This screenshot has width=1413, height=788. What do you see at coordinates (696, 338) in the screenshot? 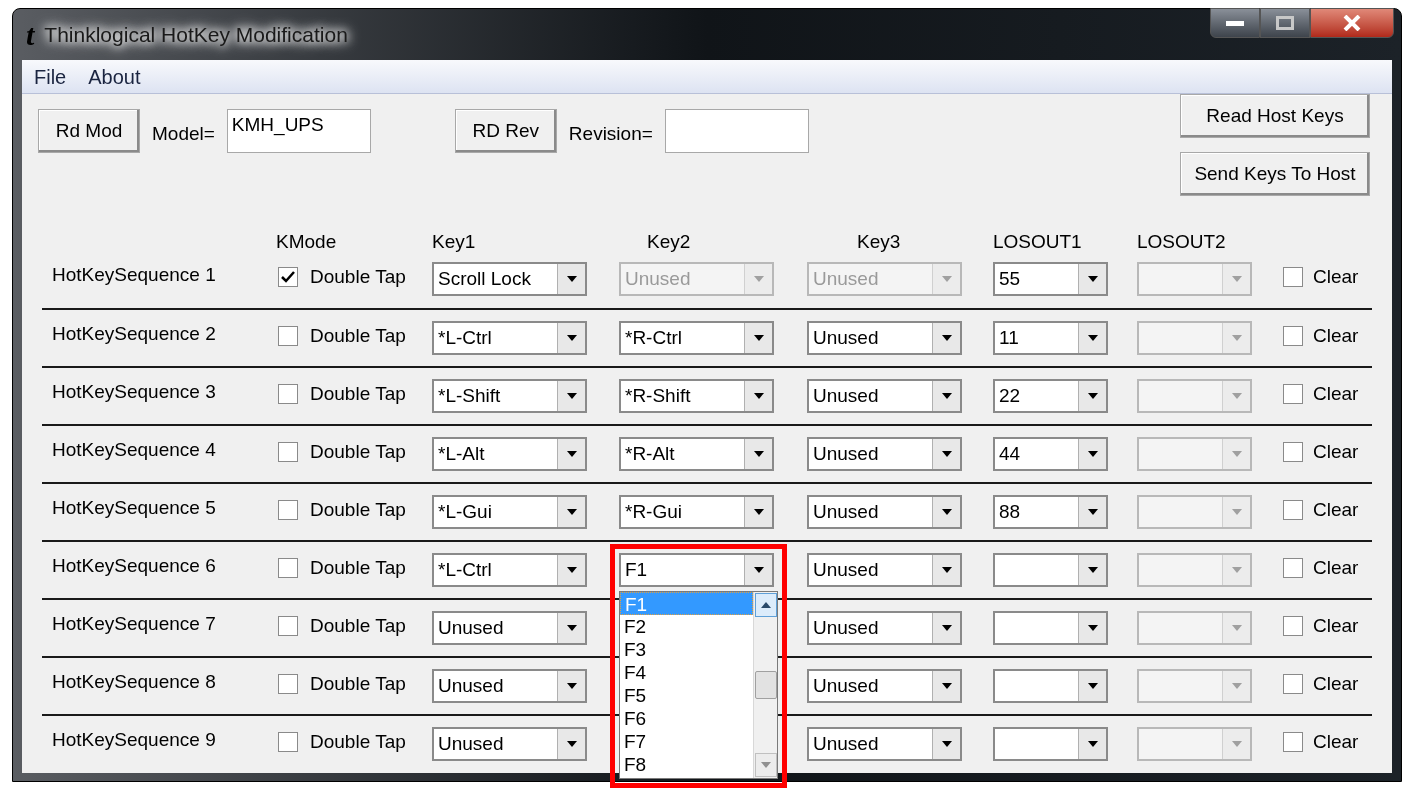
I see `dropdown: *R-Ctrl` at bounding box center [696, 338].